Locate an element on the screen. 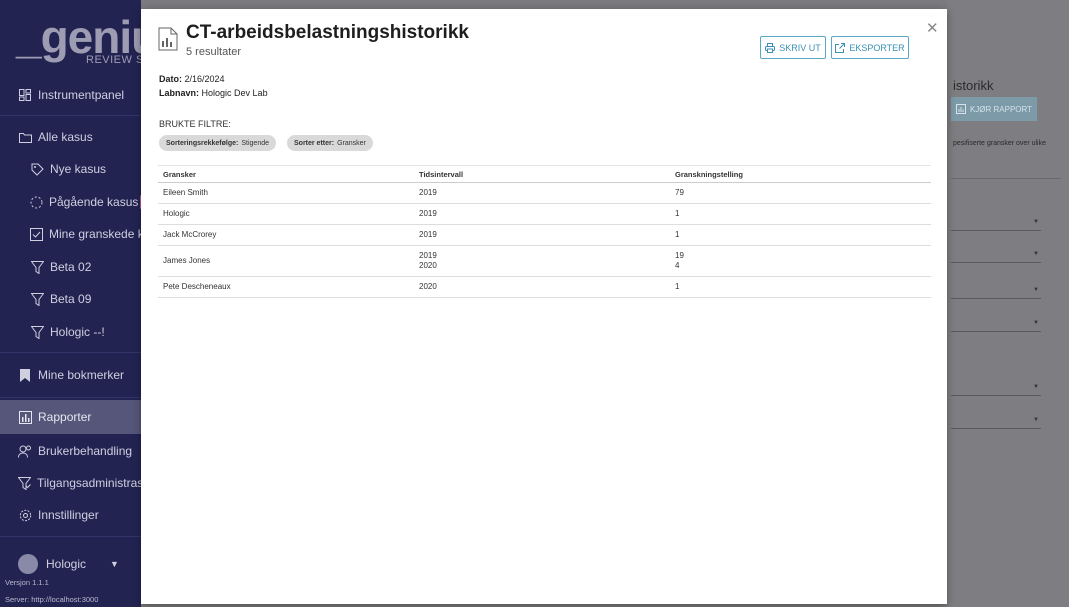 Image resolution: width=1069 pixels, height=607 pixels. cell-period: 2019 2020 is located at coordinates (542, 261).